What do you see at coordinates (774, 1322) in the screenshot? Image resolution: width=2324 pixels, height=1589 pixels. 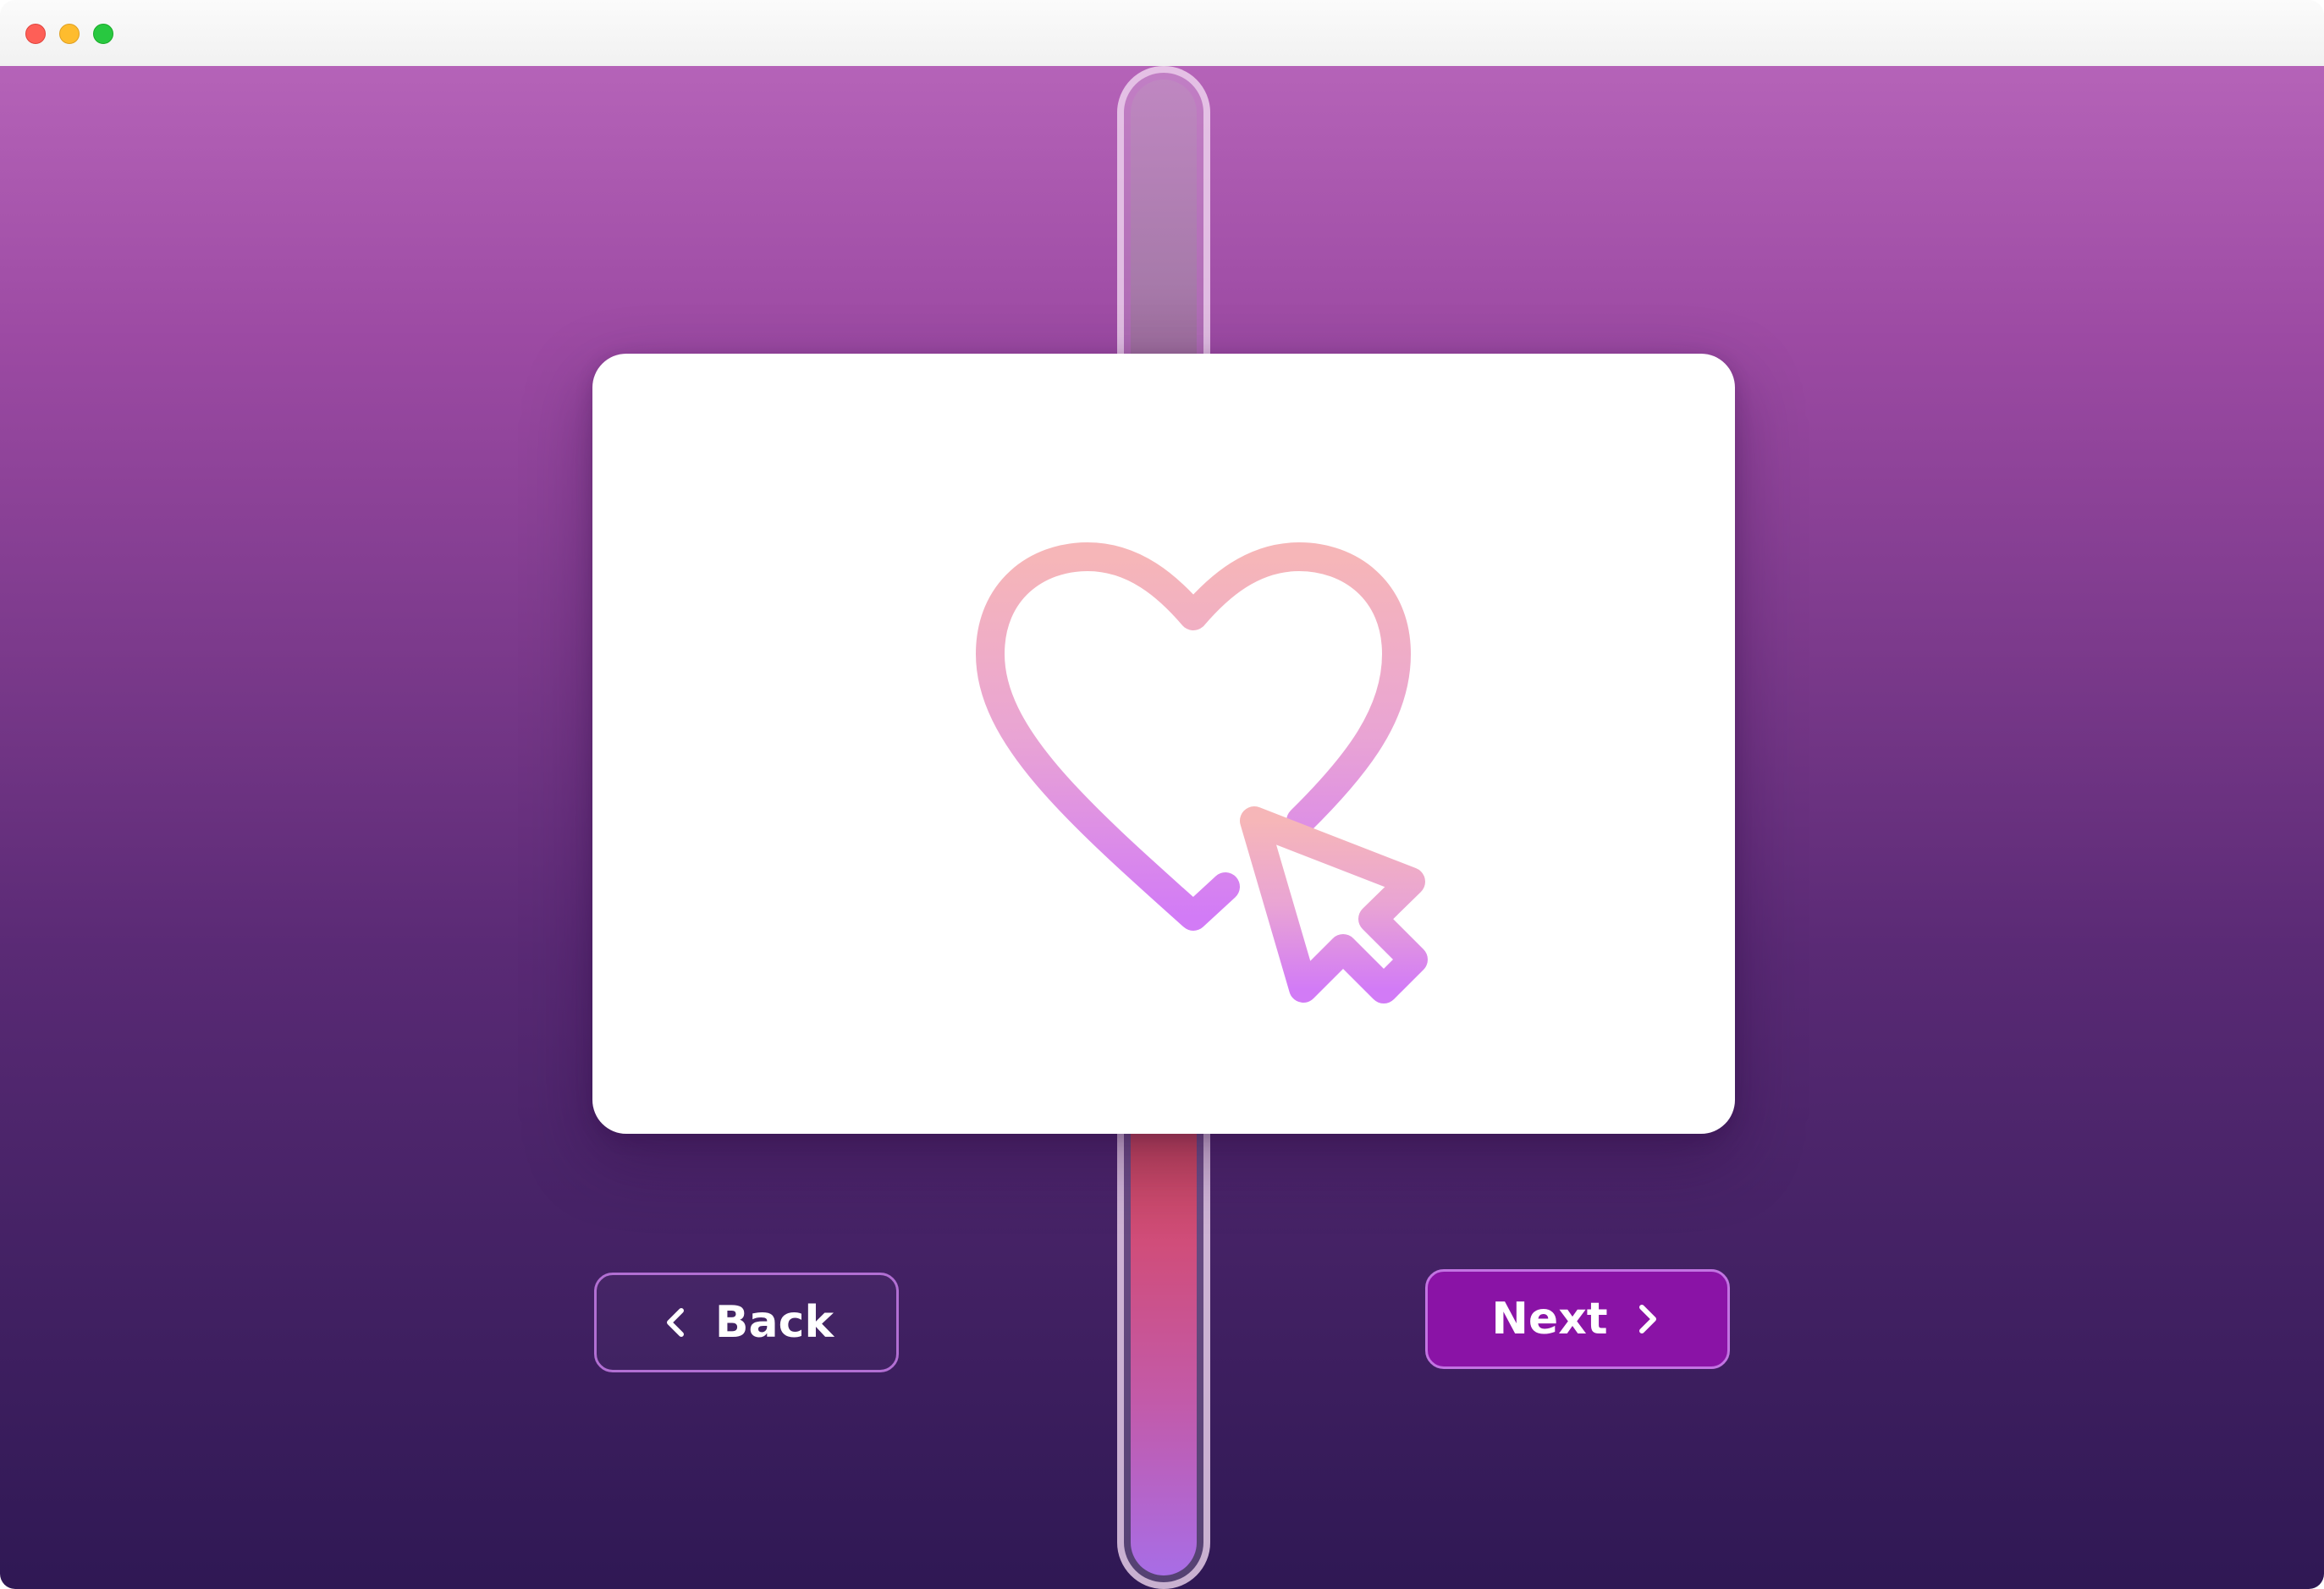 I see `back-button-label: Back` at bounding box center [774, 1322].